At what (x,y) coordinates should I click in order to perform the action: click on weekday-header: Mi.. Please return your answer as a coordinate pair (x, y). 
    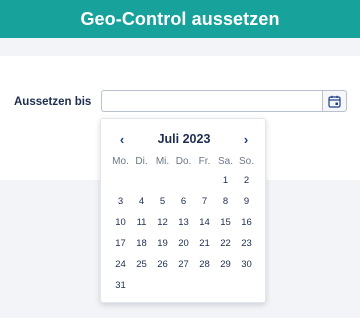
    Looking at the image, I should click on (162, 161).